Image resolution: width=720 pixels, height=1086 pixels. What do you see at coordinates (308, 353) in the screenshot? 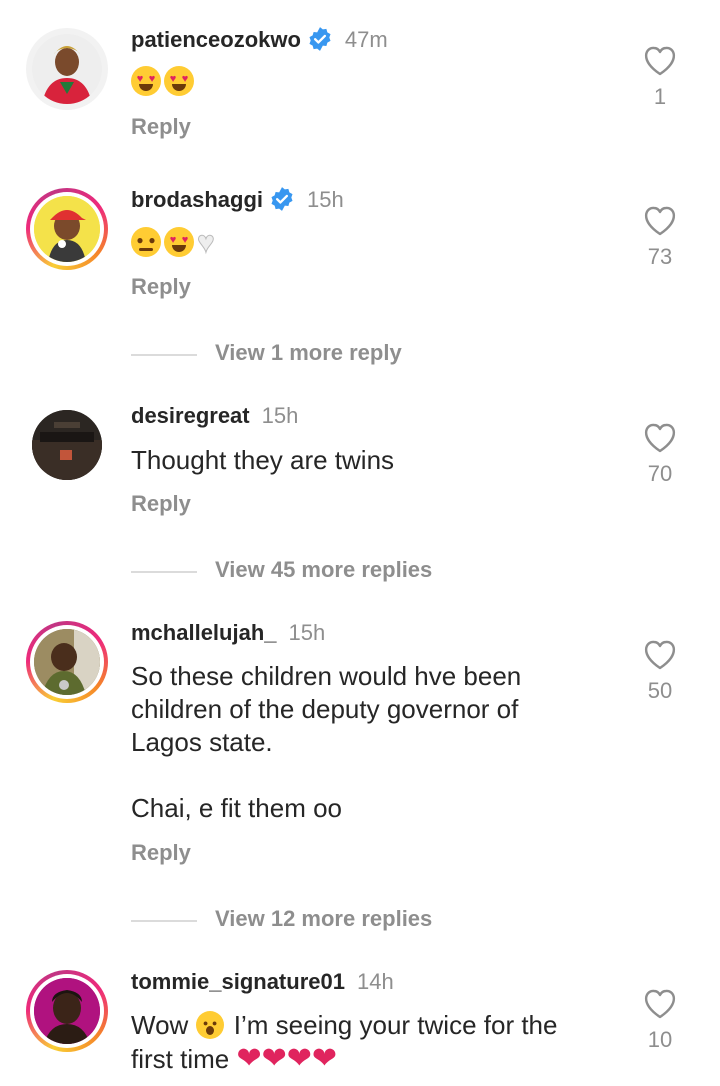
I see `view-more-replies-label: View 1 more reply` at bounding box center [308, 353].